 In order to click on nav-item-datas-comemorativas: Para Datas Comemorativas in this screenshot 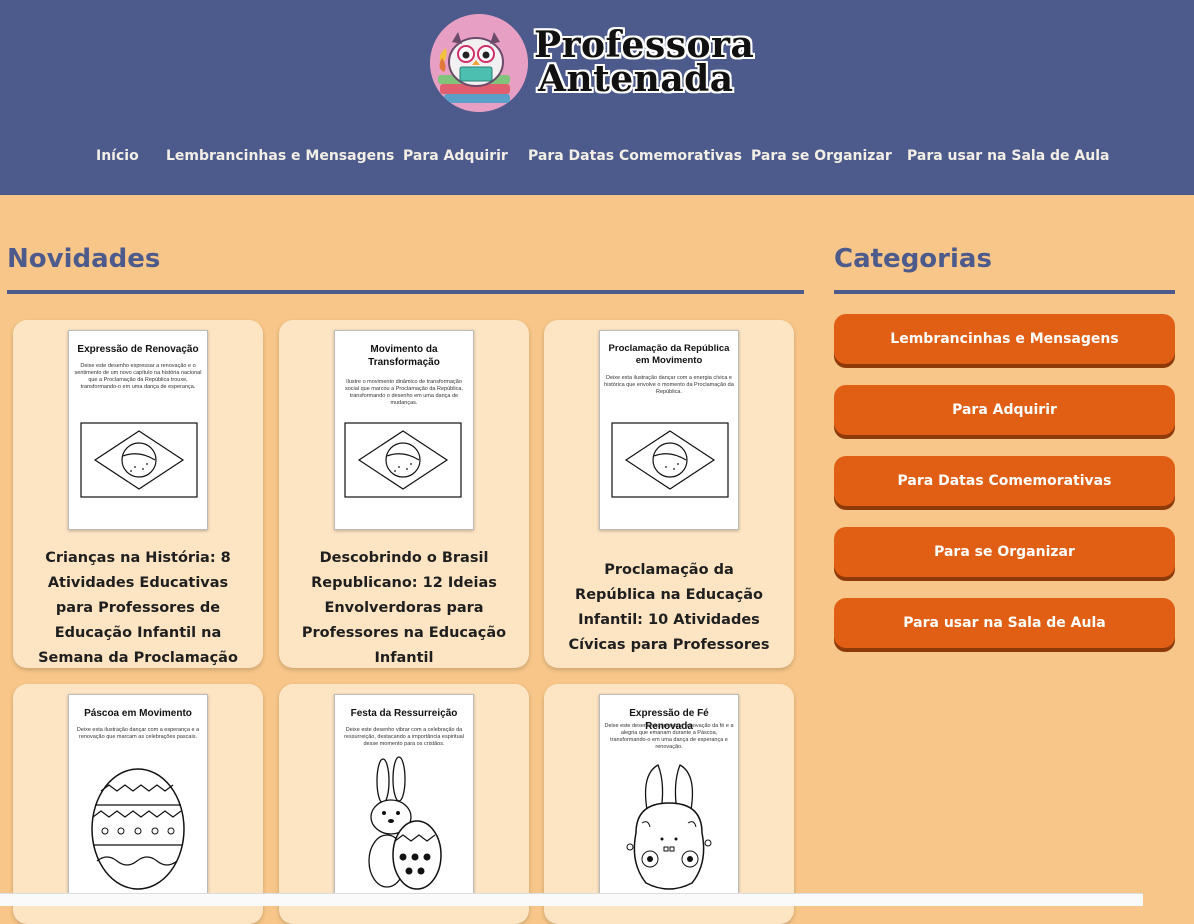, I will do `click(635, 156)`.